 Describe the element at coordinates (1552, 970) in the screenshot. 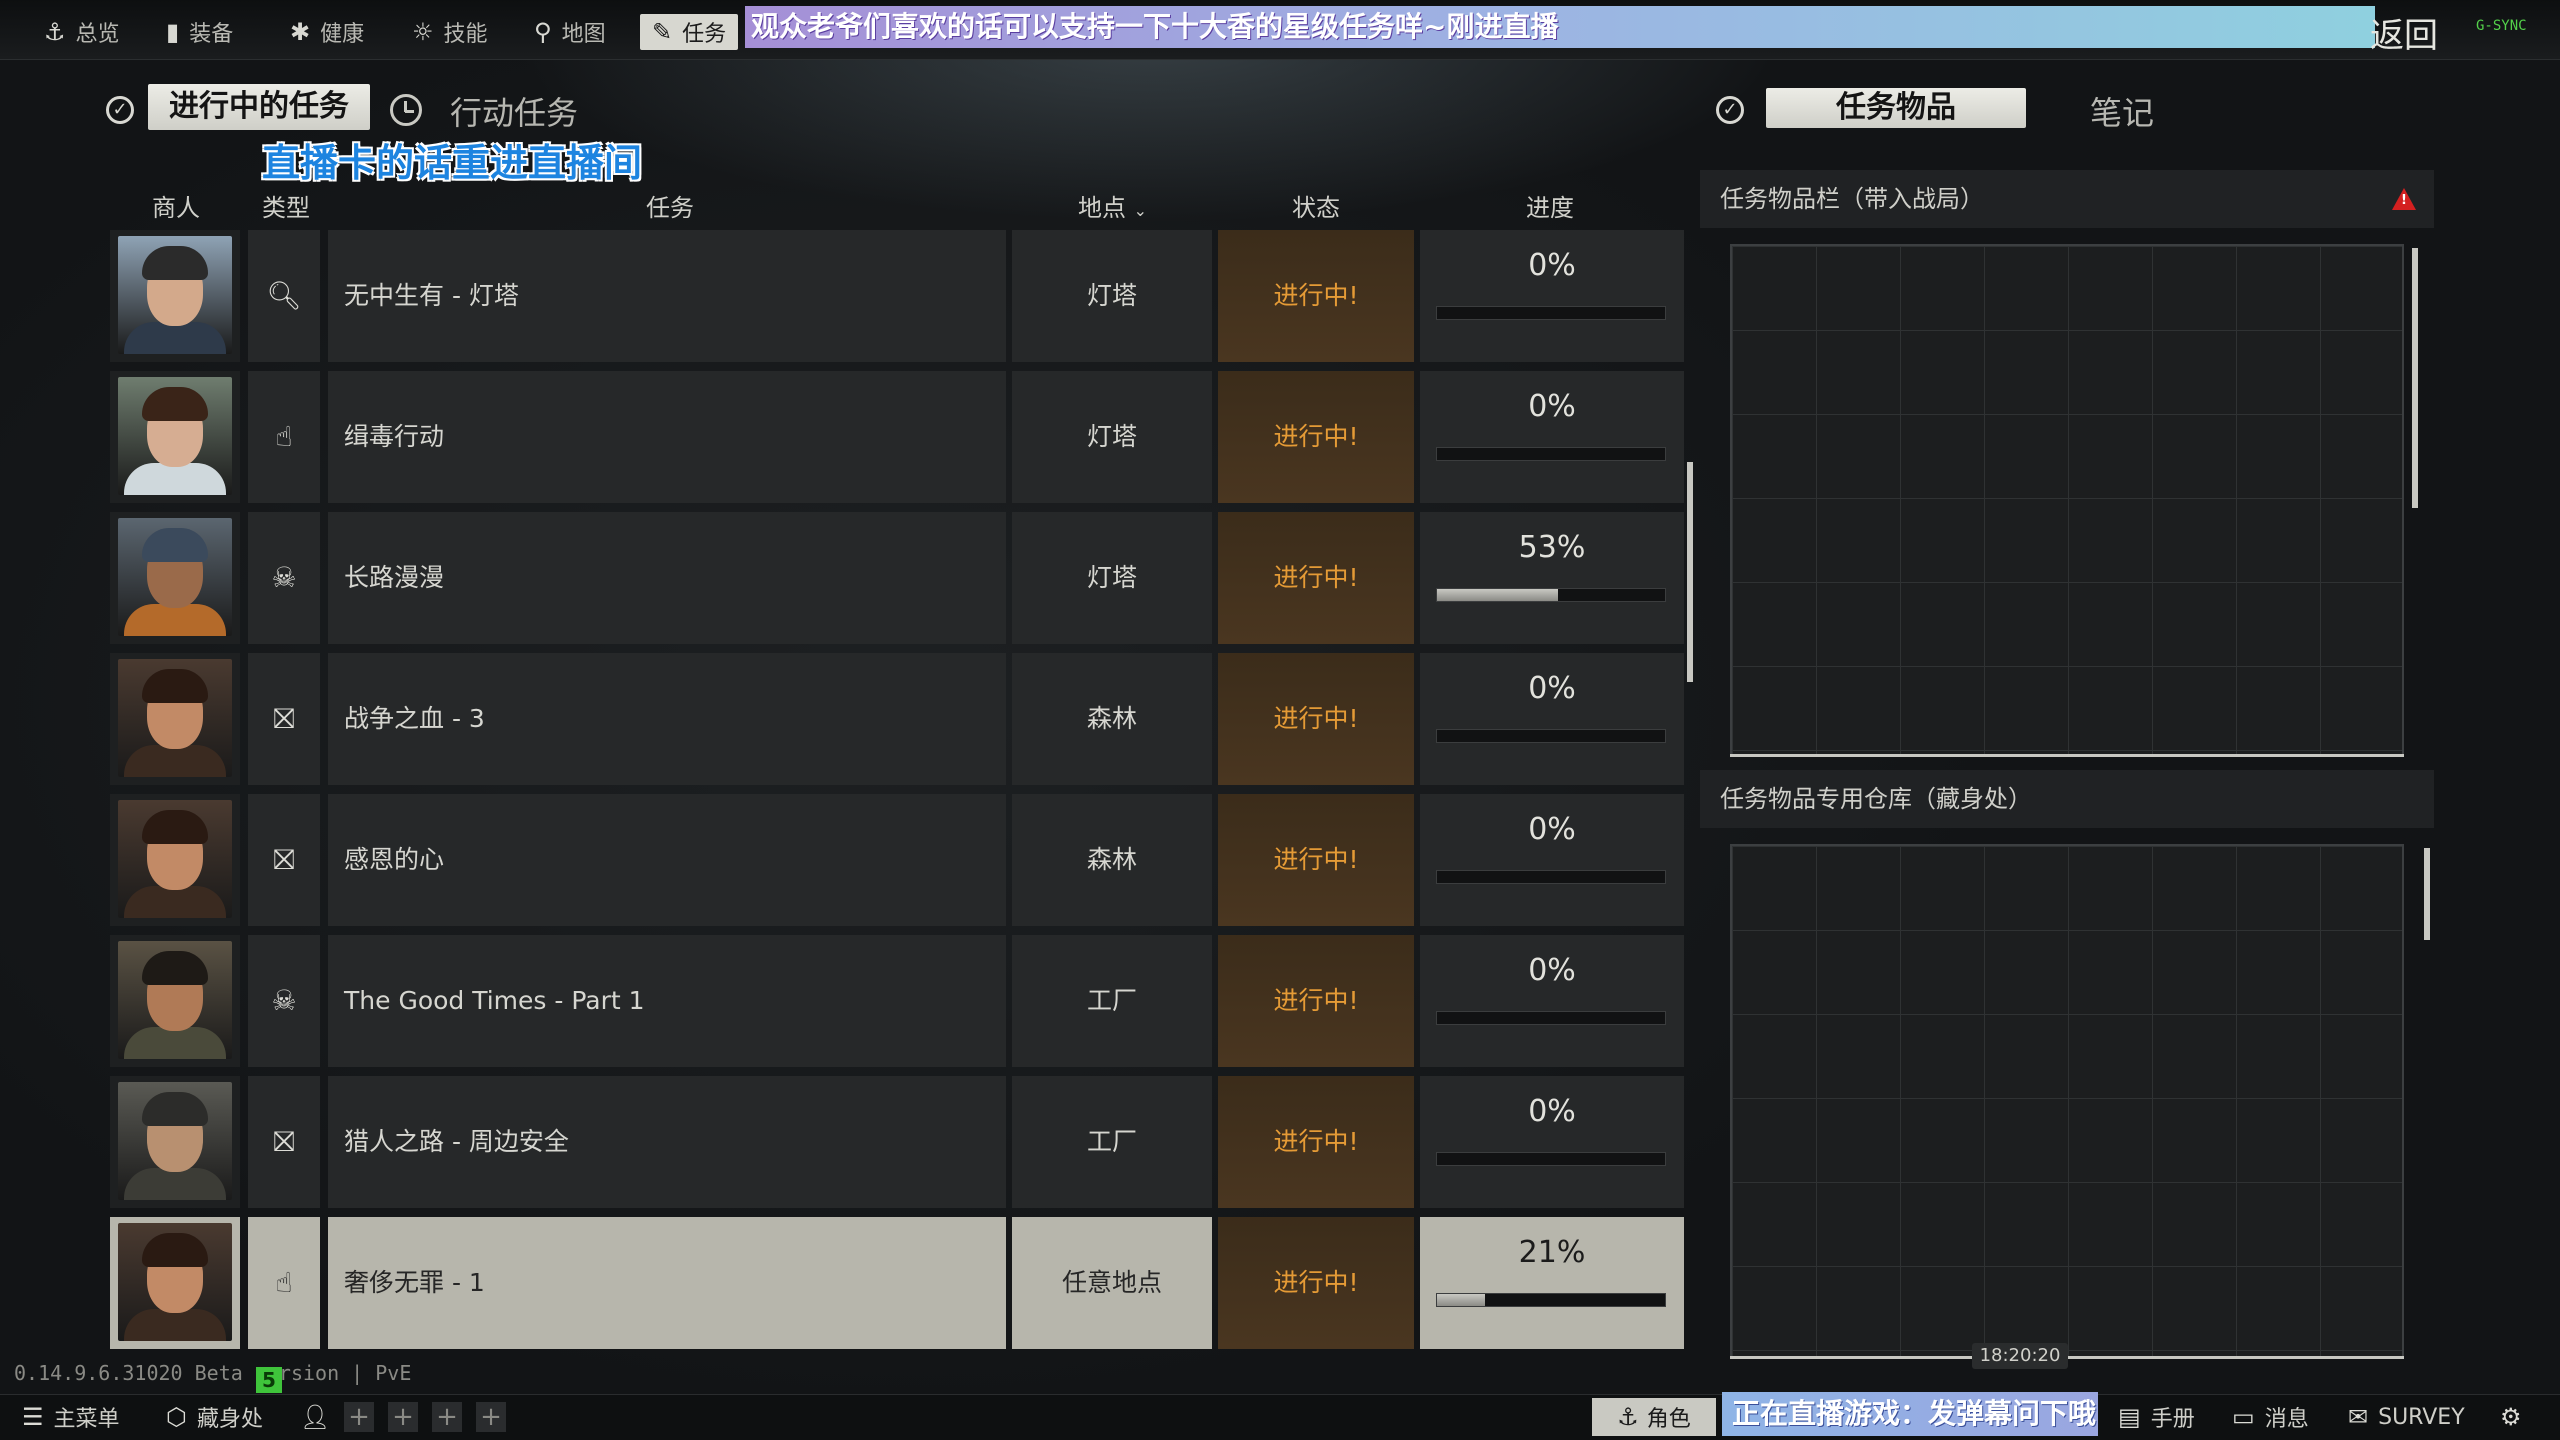

I see `quest-progress-percent: 0%` at that location.